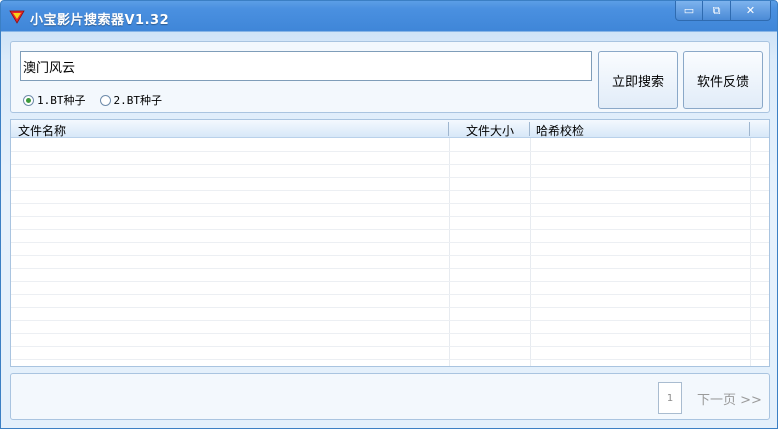  I want to click on radio-unchecked-icon, so click(105, 100).